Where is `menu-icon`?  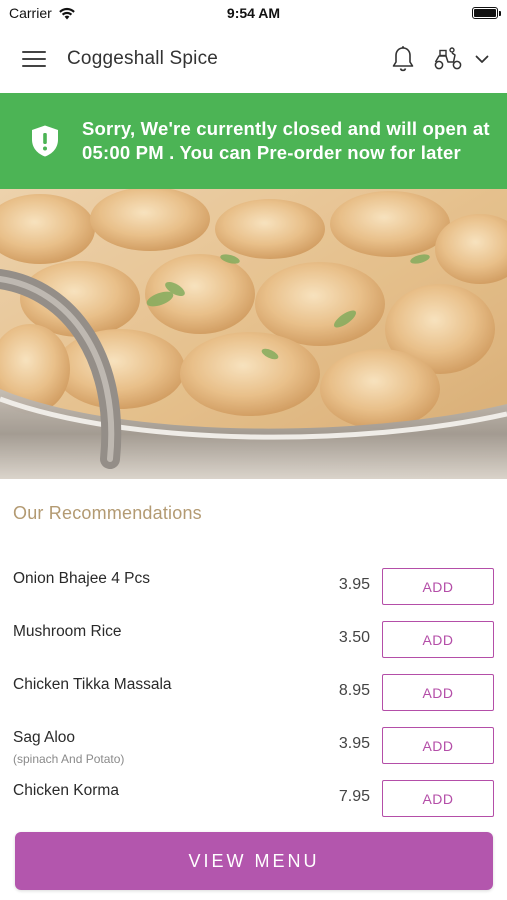
menu-icon is located at coordinates (34, 59).